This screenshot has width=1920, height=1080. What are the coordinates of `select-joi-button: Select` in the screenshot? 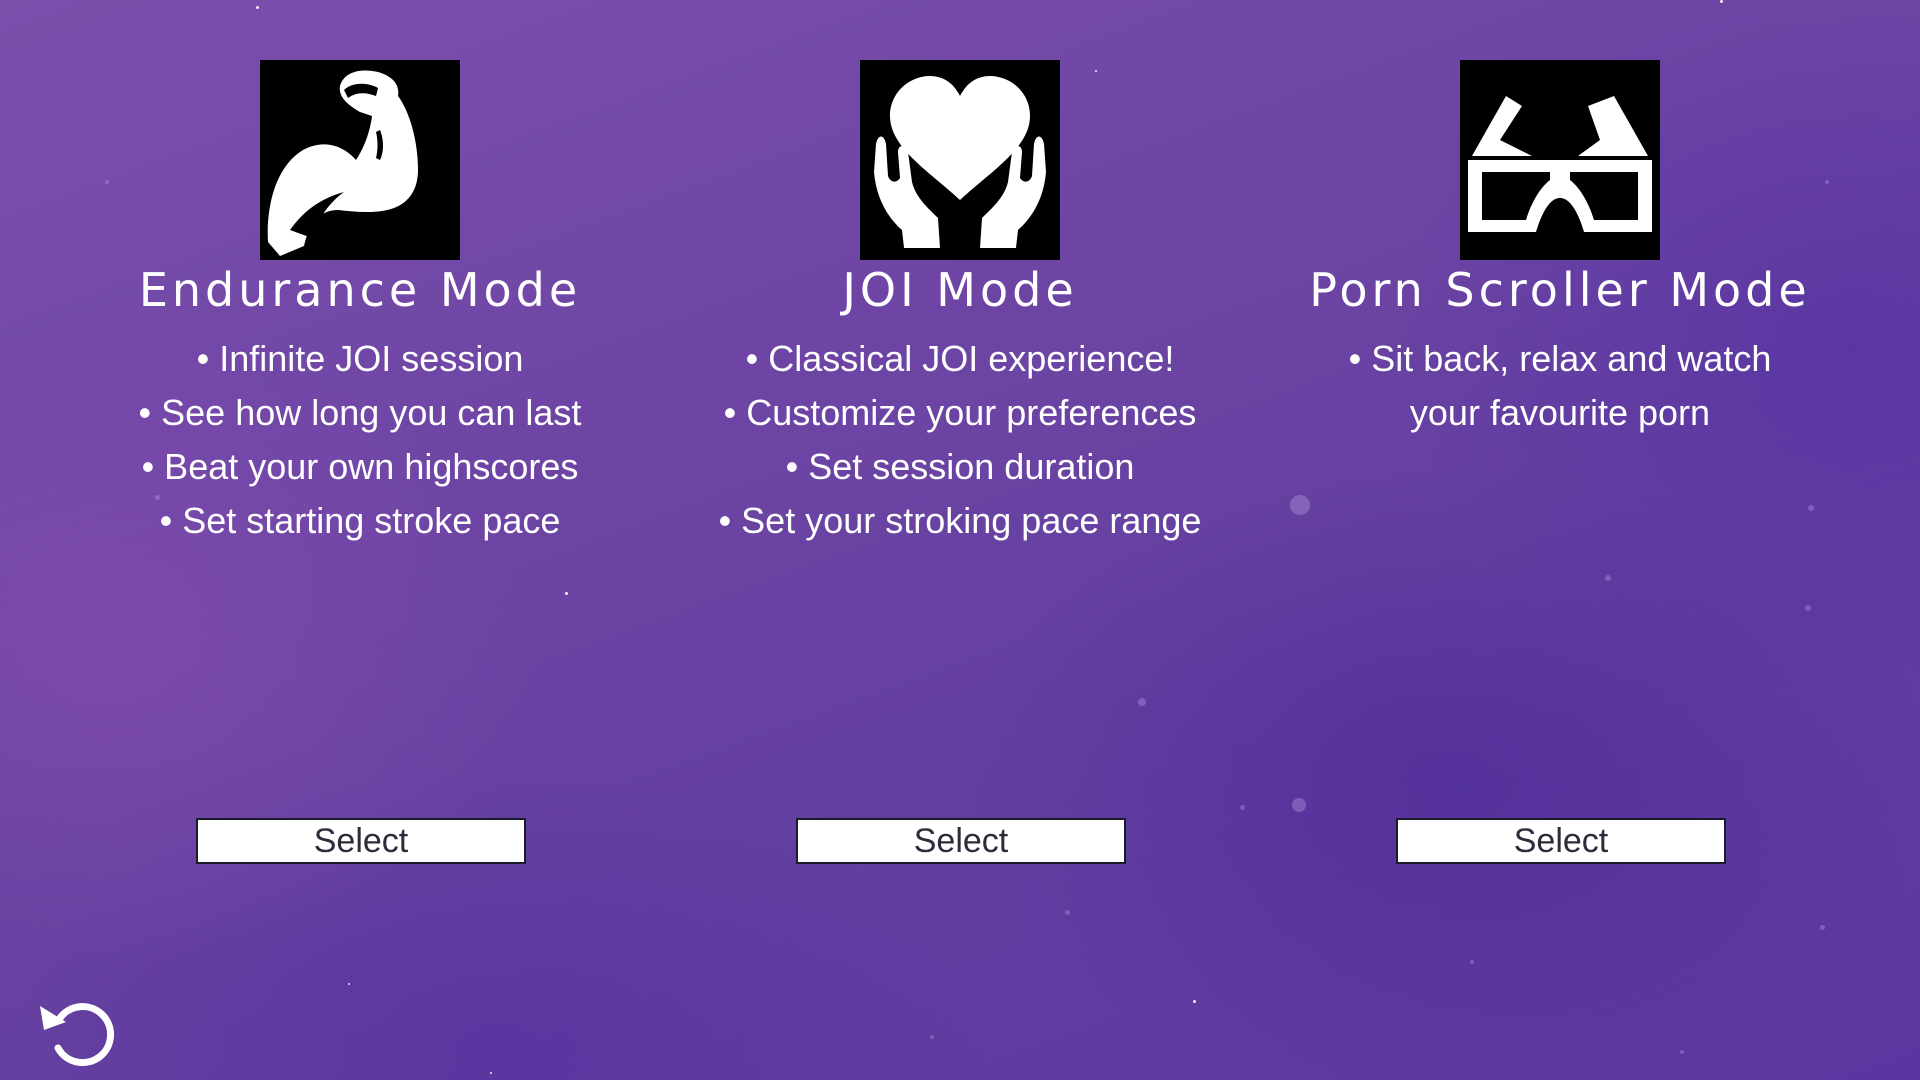 It's located at (961, 841).